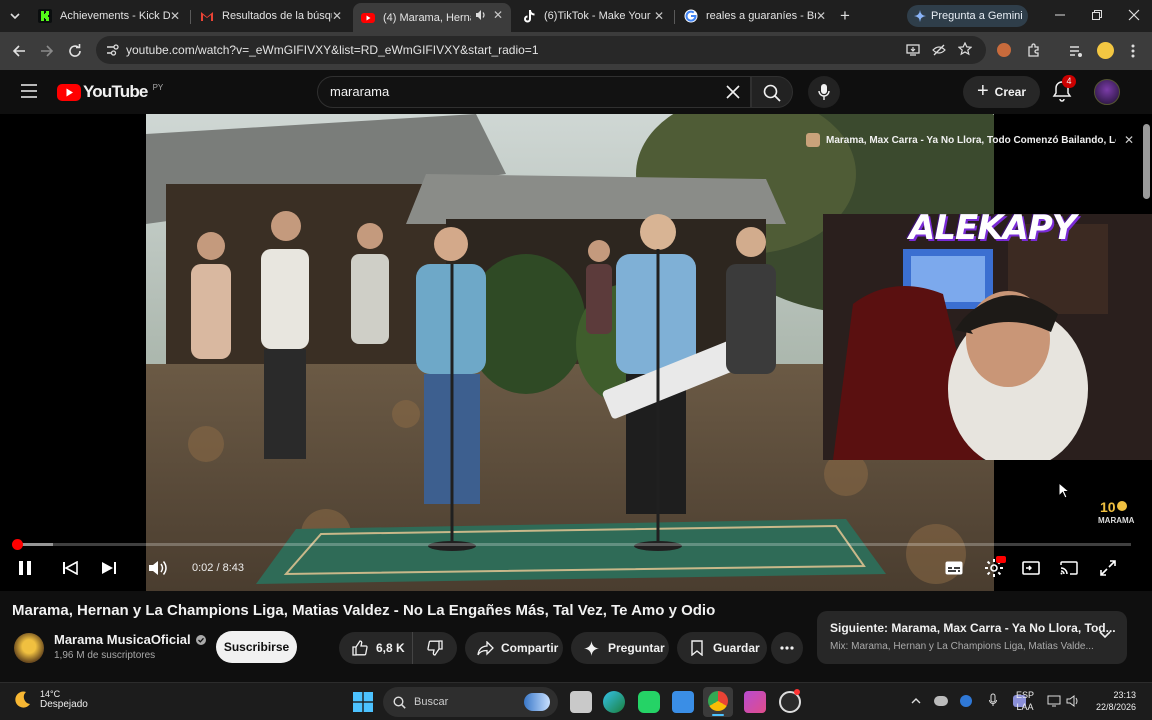 Image resolution: width=1152 pixels, height=720 pixels. Describe the element at coordinates (1031, 568) in the screenshot. I see `miniplayer-button` at that location.